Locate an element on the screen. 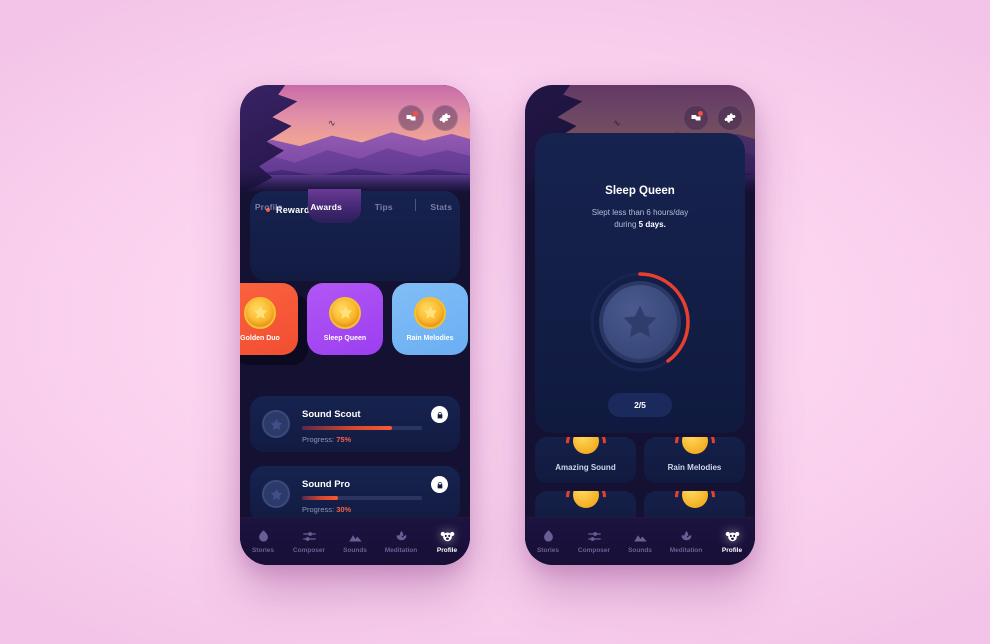 Image resolution: width=990 pixels, height=644 pixels. landscape-hero-illustration: ∿ is located at coordinates (355, 139).